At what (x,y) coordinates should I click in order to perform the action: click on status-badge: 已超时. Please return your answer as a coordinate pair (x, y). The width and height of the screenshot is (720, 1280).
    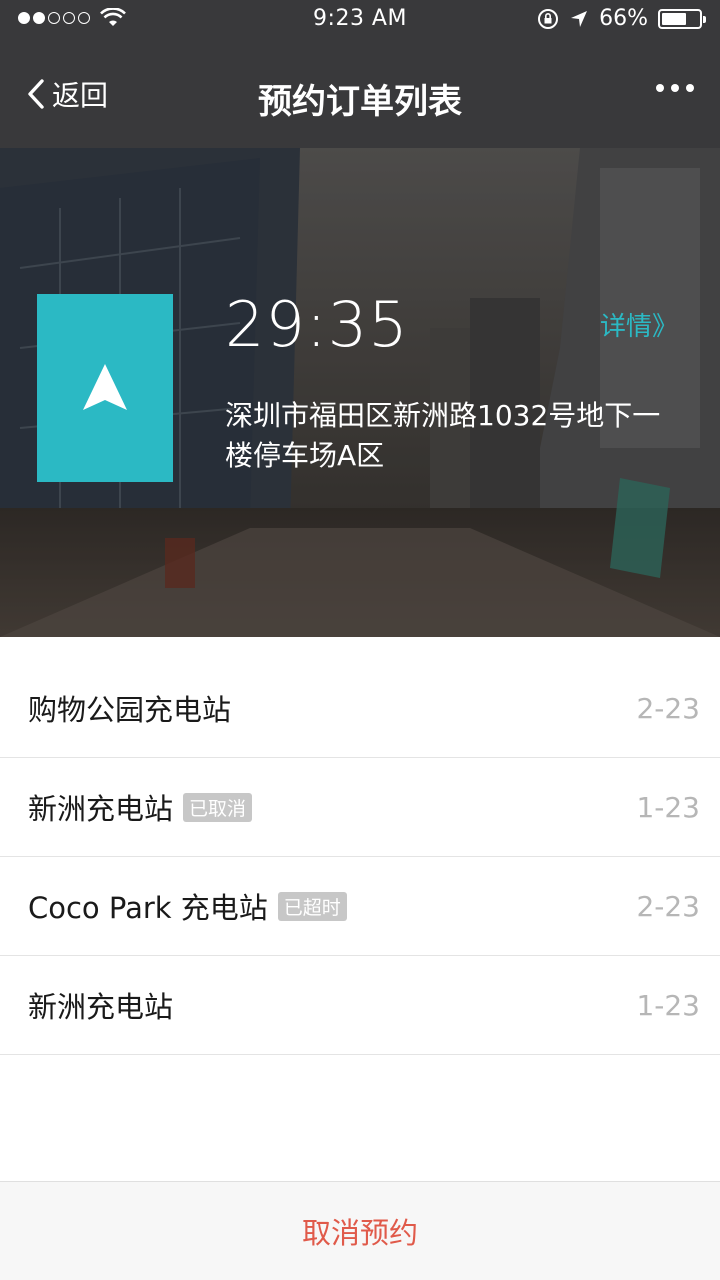
    Looking at the image, I should click on (312, 906).